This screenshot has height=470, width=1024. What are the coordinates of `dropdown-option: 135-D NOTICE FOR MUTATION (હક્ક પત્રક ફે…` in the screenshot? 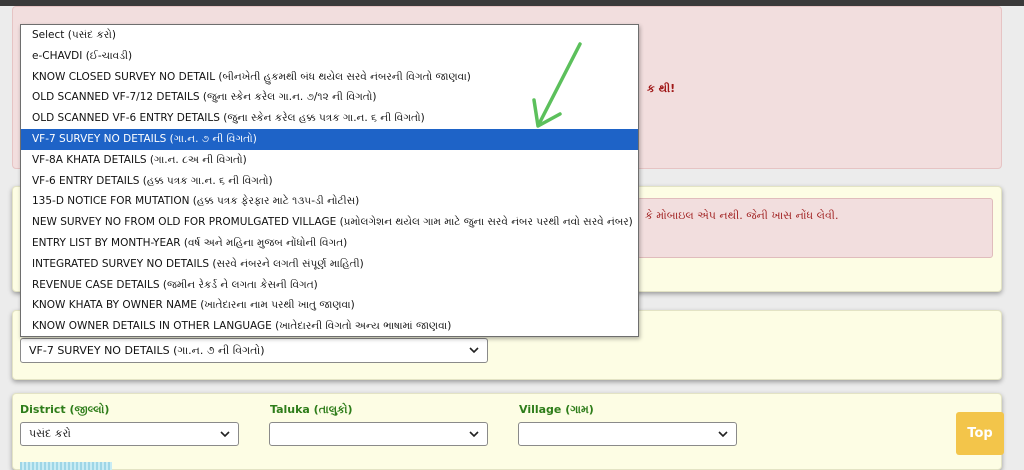 It's located at (329, 201).